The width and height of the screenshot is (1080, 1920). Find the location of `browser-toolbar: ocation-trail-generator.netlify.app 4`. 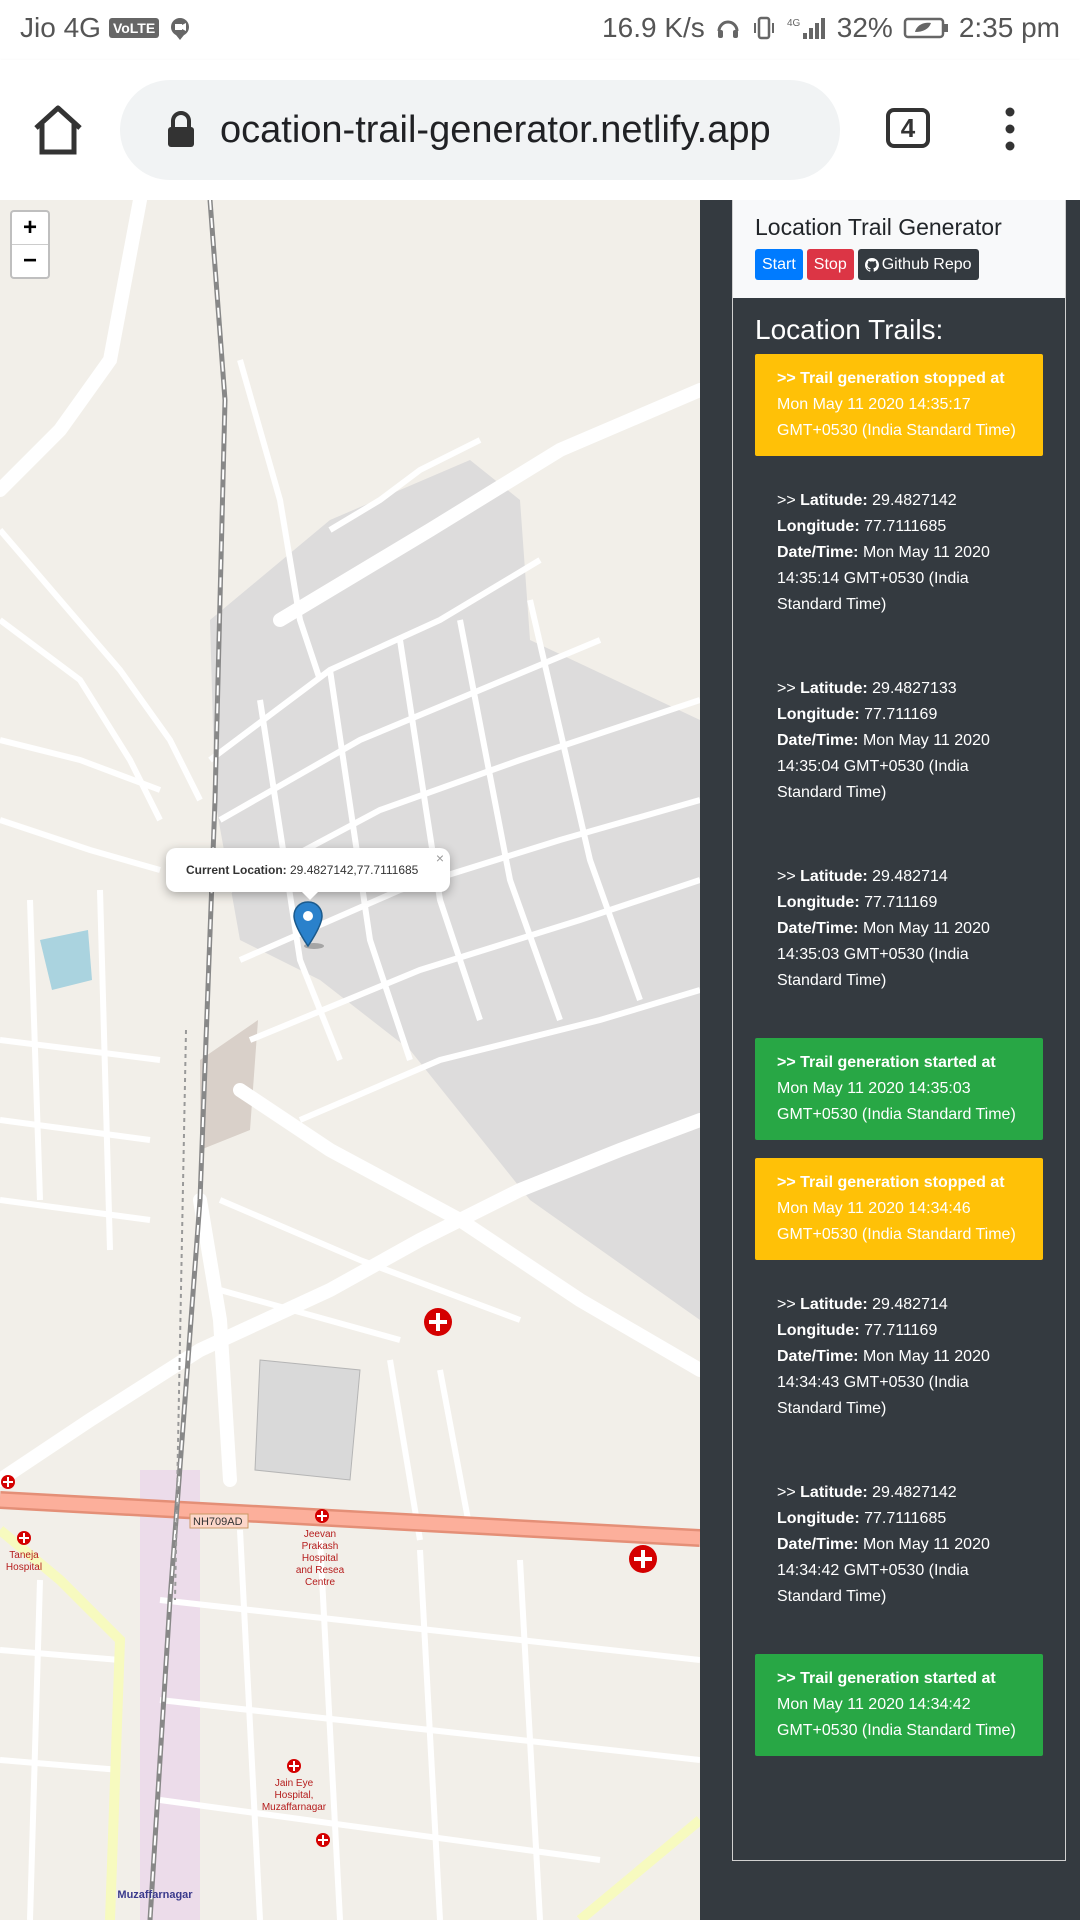

browser-toolbar: ocation-trail-generator.netlify.app 4 is located at coordinates (540, 130).